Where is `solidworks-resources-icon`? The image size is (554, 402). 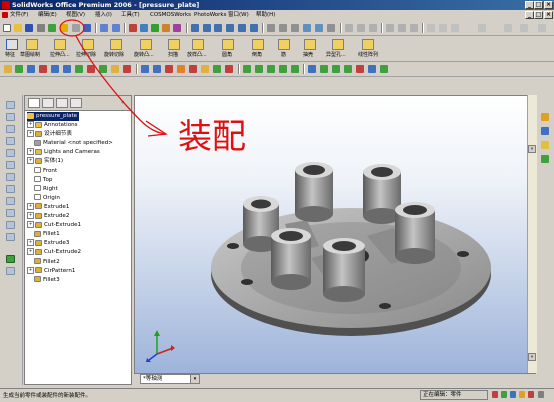
solidworks-resources-icon is located at coordinates (545, 117).